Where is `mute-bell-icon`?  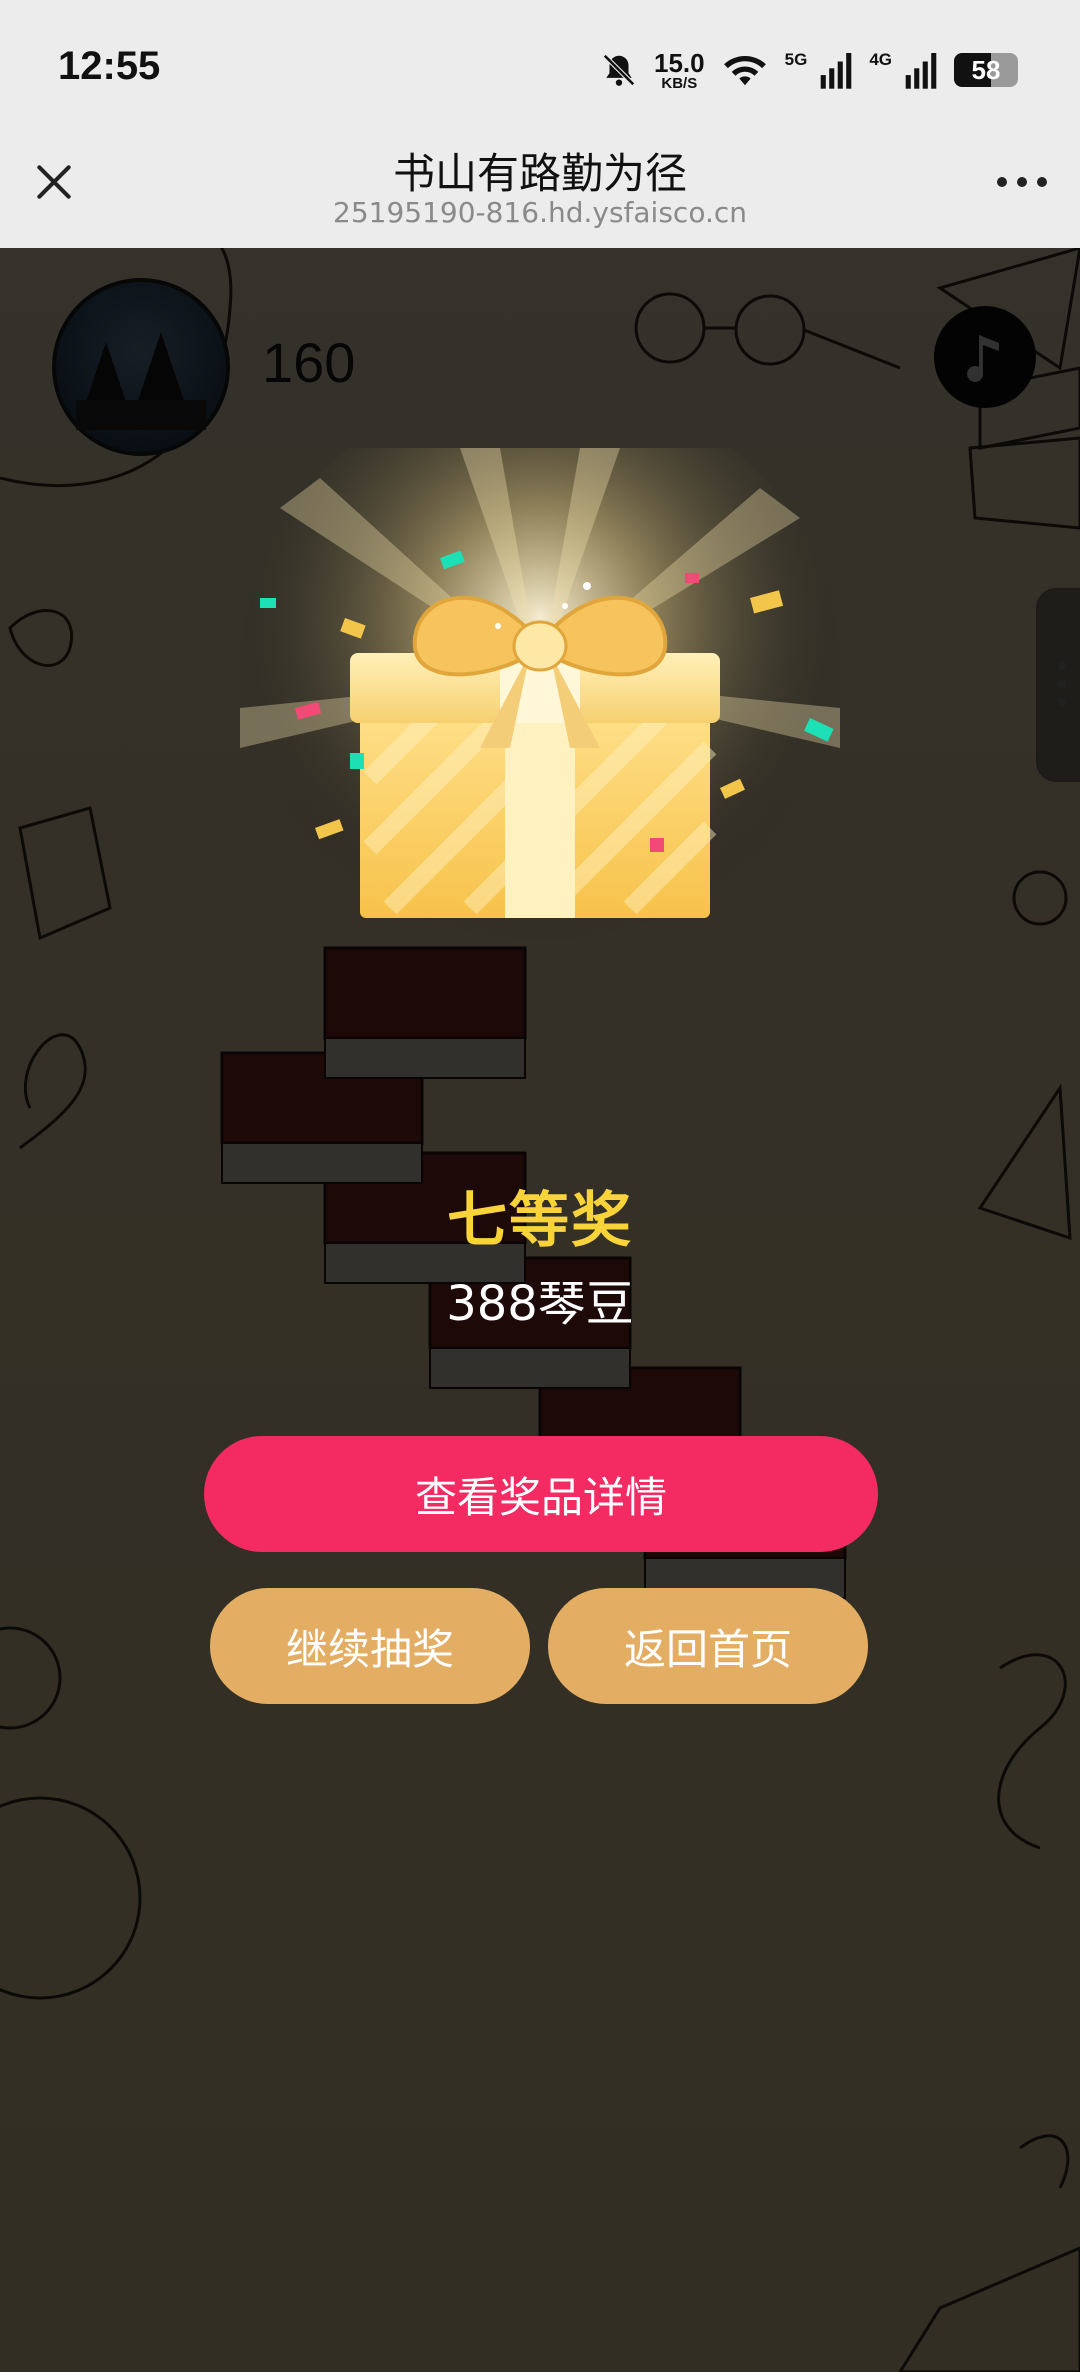
mute-bell-icon is located at coordinates (619, 70).